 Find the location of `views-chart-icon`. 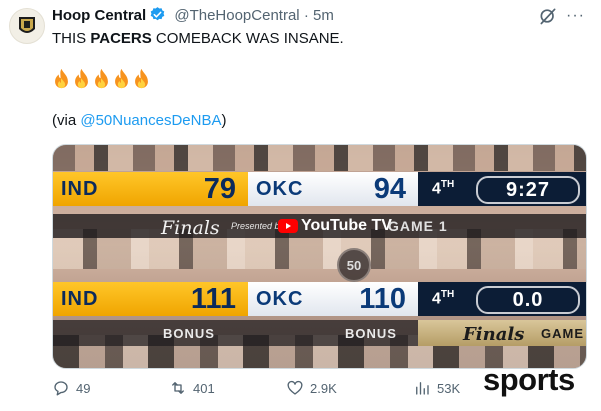

views-chart-icon is located at coordinates (422, 388).